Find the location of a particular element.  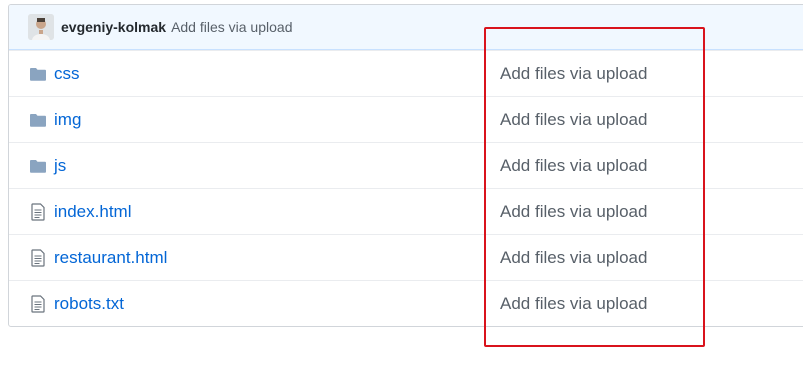

commit-message: Add files via upload is located at coordinates (231, 27).